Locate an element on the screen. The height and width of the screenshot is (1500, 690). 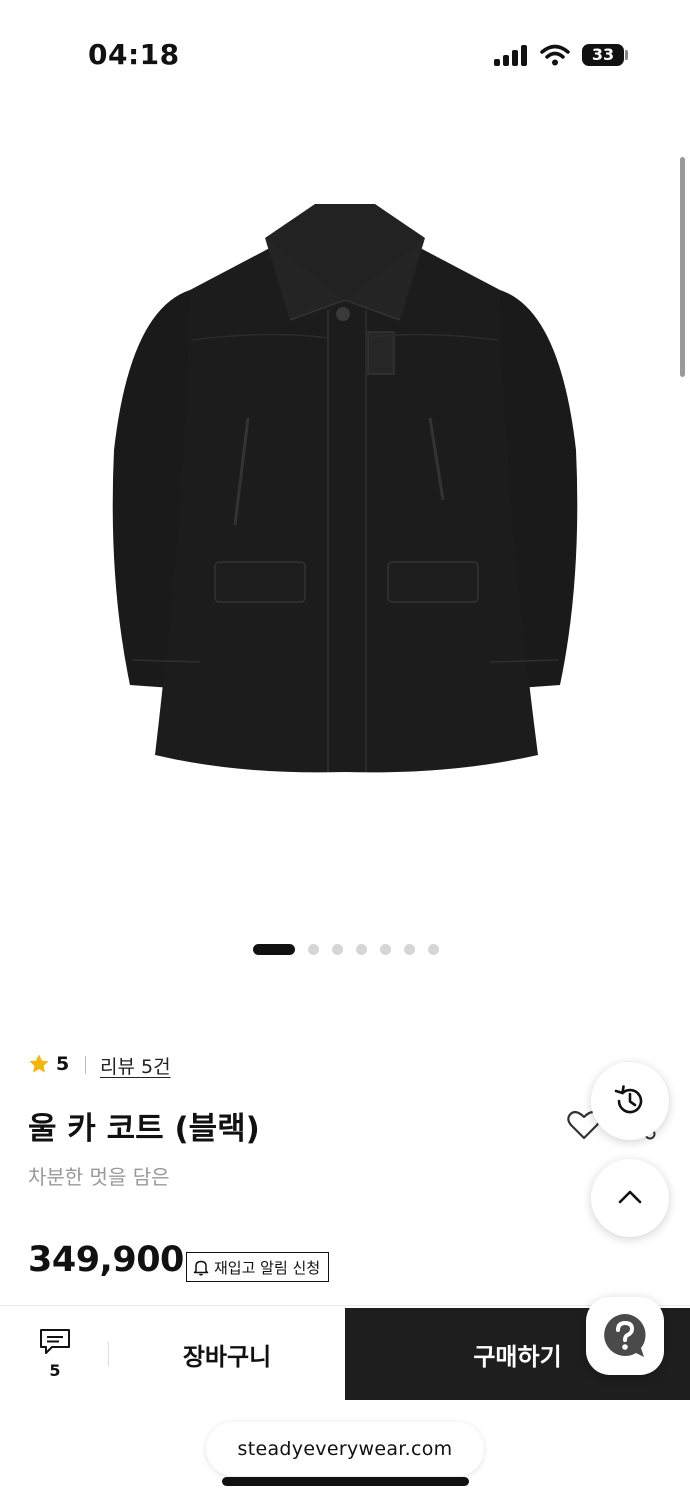
question-chat-icon is located at coordinates (625, 1335).